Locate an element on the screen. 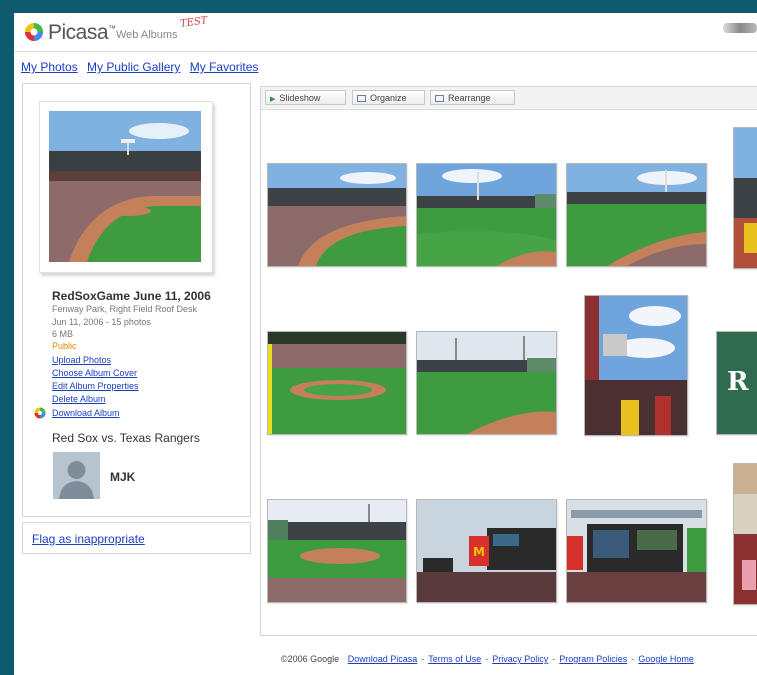 The width and height of the screenshot is (757, 675). album-title: RedSoxGame June 11, 2006 is located at coordinates (131, 296).